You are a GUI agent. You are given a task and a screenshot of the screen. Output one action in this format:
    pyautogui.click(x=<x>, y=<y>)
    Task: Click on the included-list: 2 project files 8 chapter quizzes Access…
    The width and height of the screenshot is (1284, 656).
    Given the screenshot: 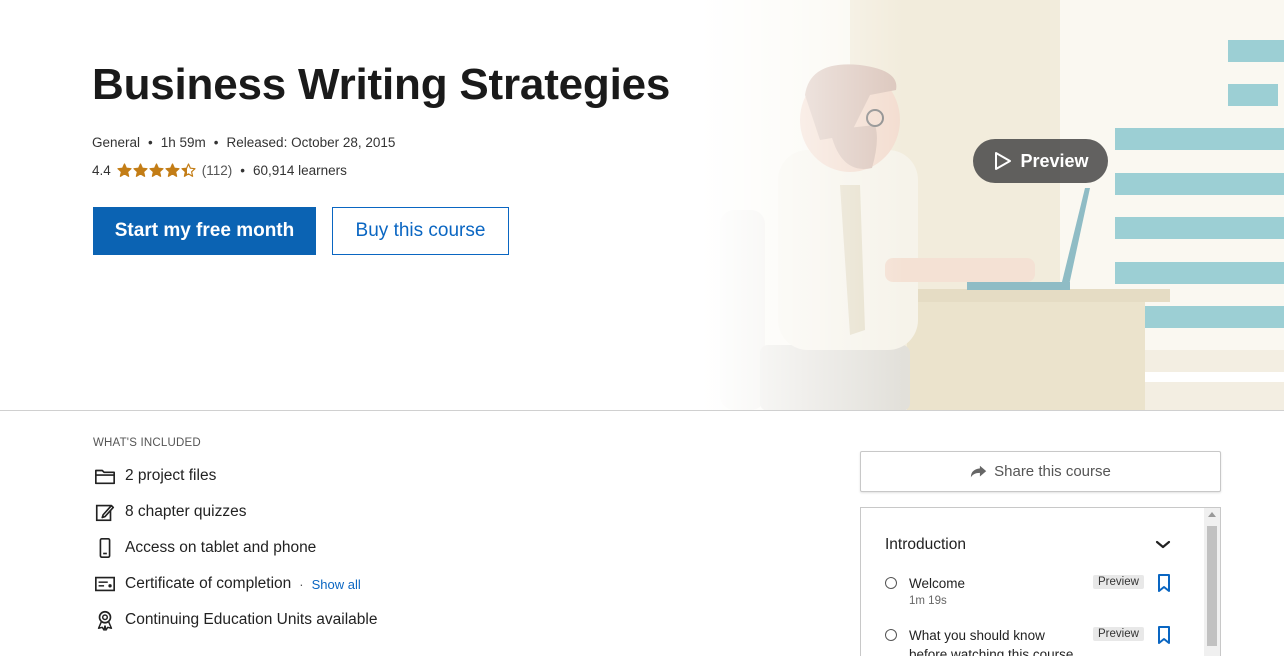 What is the action you would take?
    pyautogui.click(x=235, y=548)
    